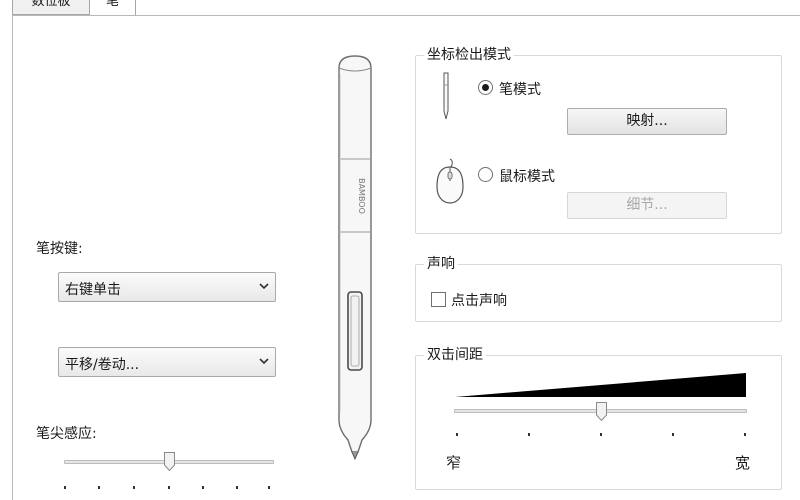 The height and width of the screenshot is (500, 800). Describe the element at coordinates (469, 55) in the screenshot. I see `tracking-mode-title: 坐标检出模式` at that location.